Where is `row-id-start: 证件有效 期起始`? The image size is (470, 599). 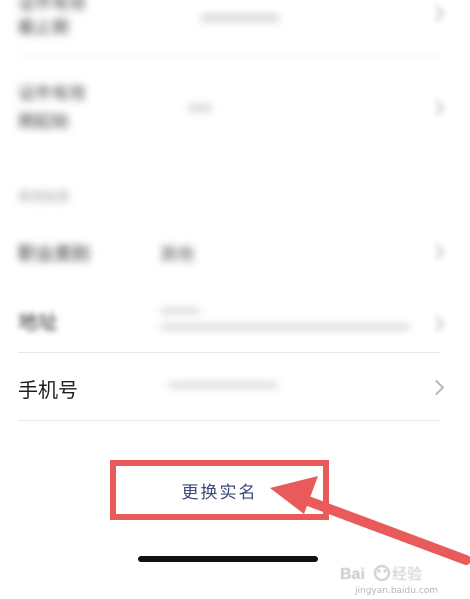 row-id-start: 证件有效 期起始 is located at coordinates (235, 110).